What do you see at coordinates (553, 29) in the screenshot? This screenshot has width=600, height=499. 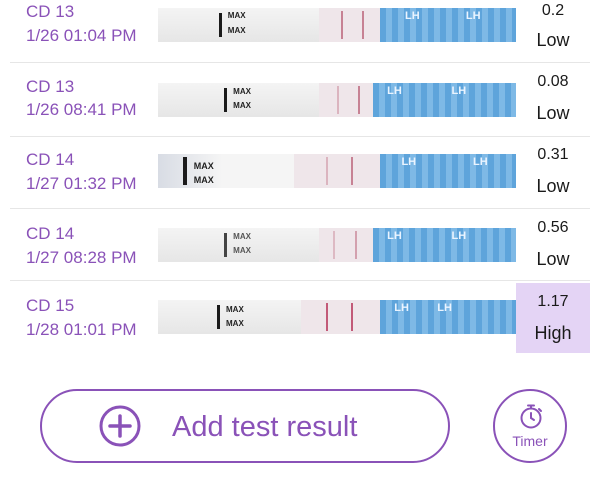 I see `result-box: 0.2 Low` at bounding box center [553, 29].